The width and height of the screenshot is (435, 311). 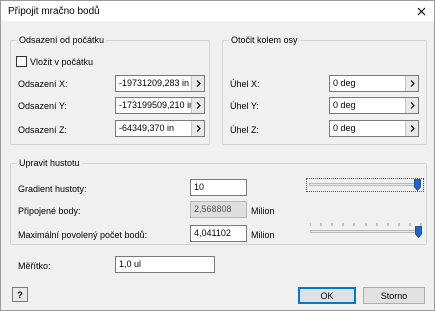 I want to click on max-points-field: 4,041102, so click(x=218, y=233).